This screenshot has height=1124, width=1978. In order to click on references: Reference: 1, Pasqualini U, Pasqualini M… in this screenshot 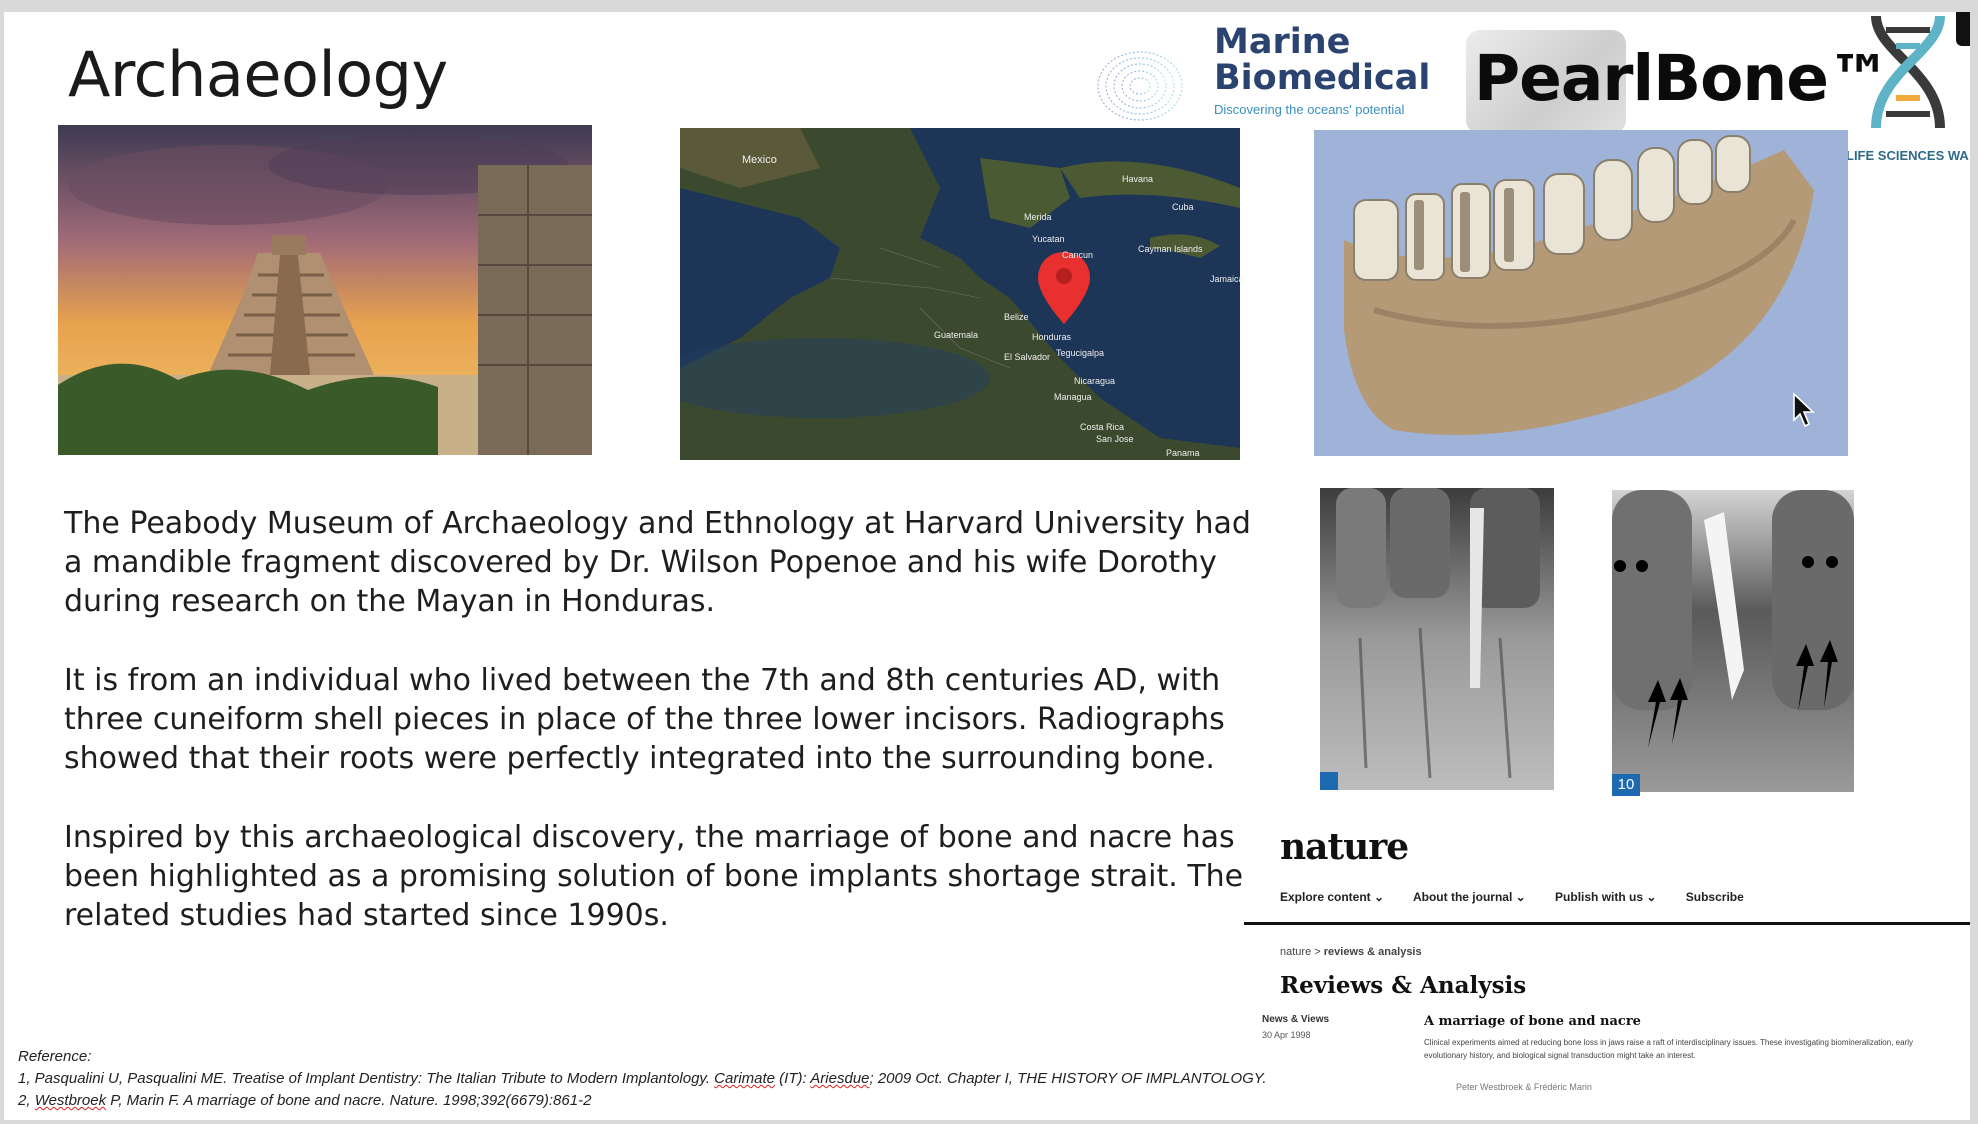, I will do `click(642, 1079)`.